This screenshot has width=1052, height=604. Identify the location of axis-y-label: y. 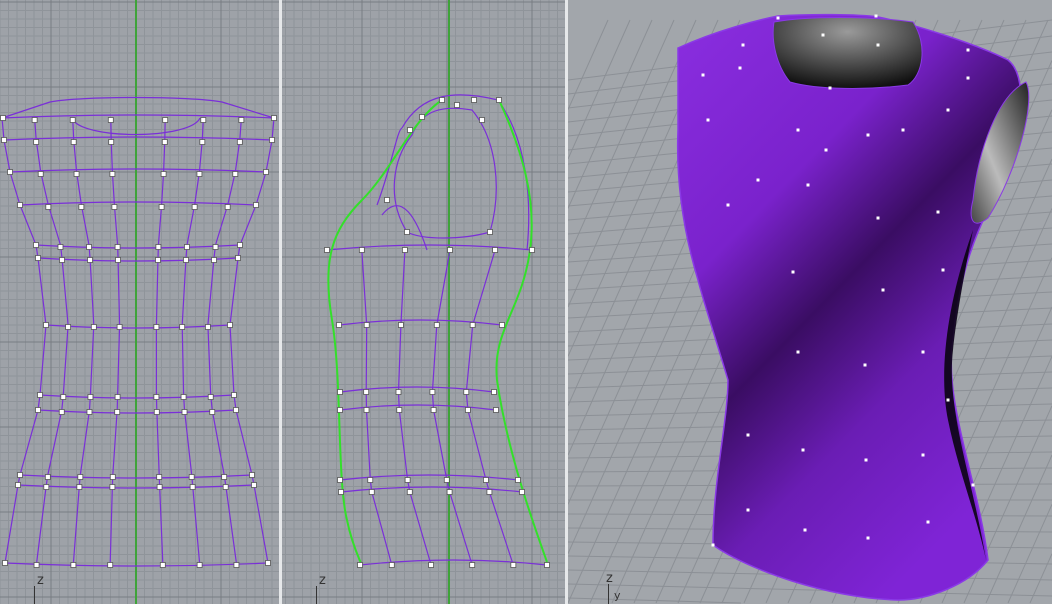
(617, 595).